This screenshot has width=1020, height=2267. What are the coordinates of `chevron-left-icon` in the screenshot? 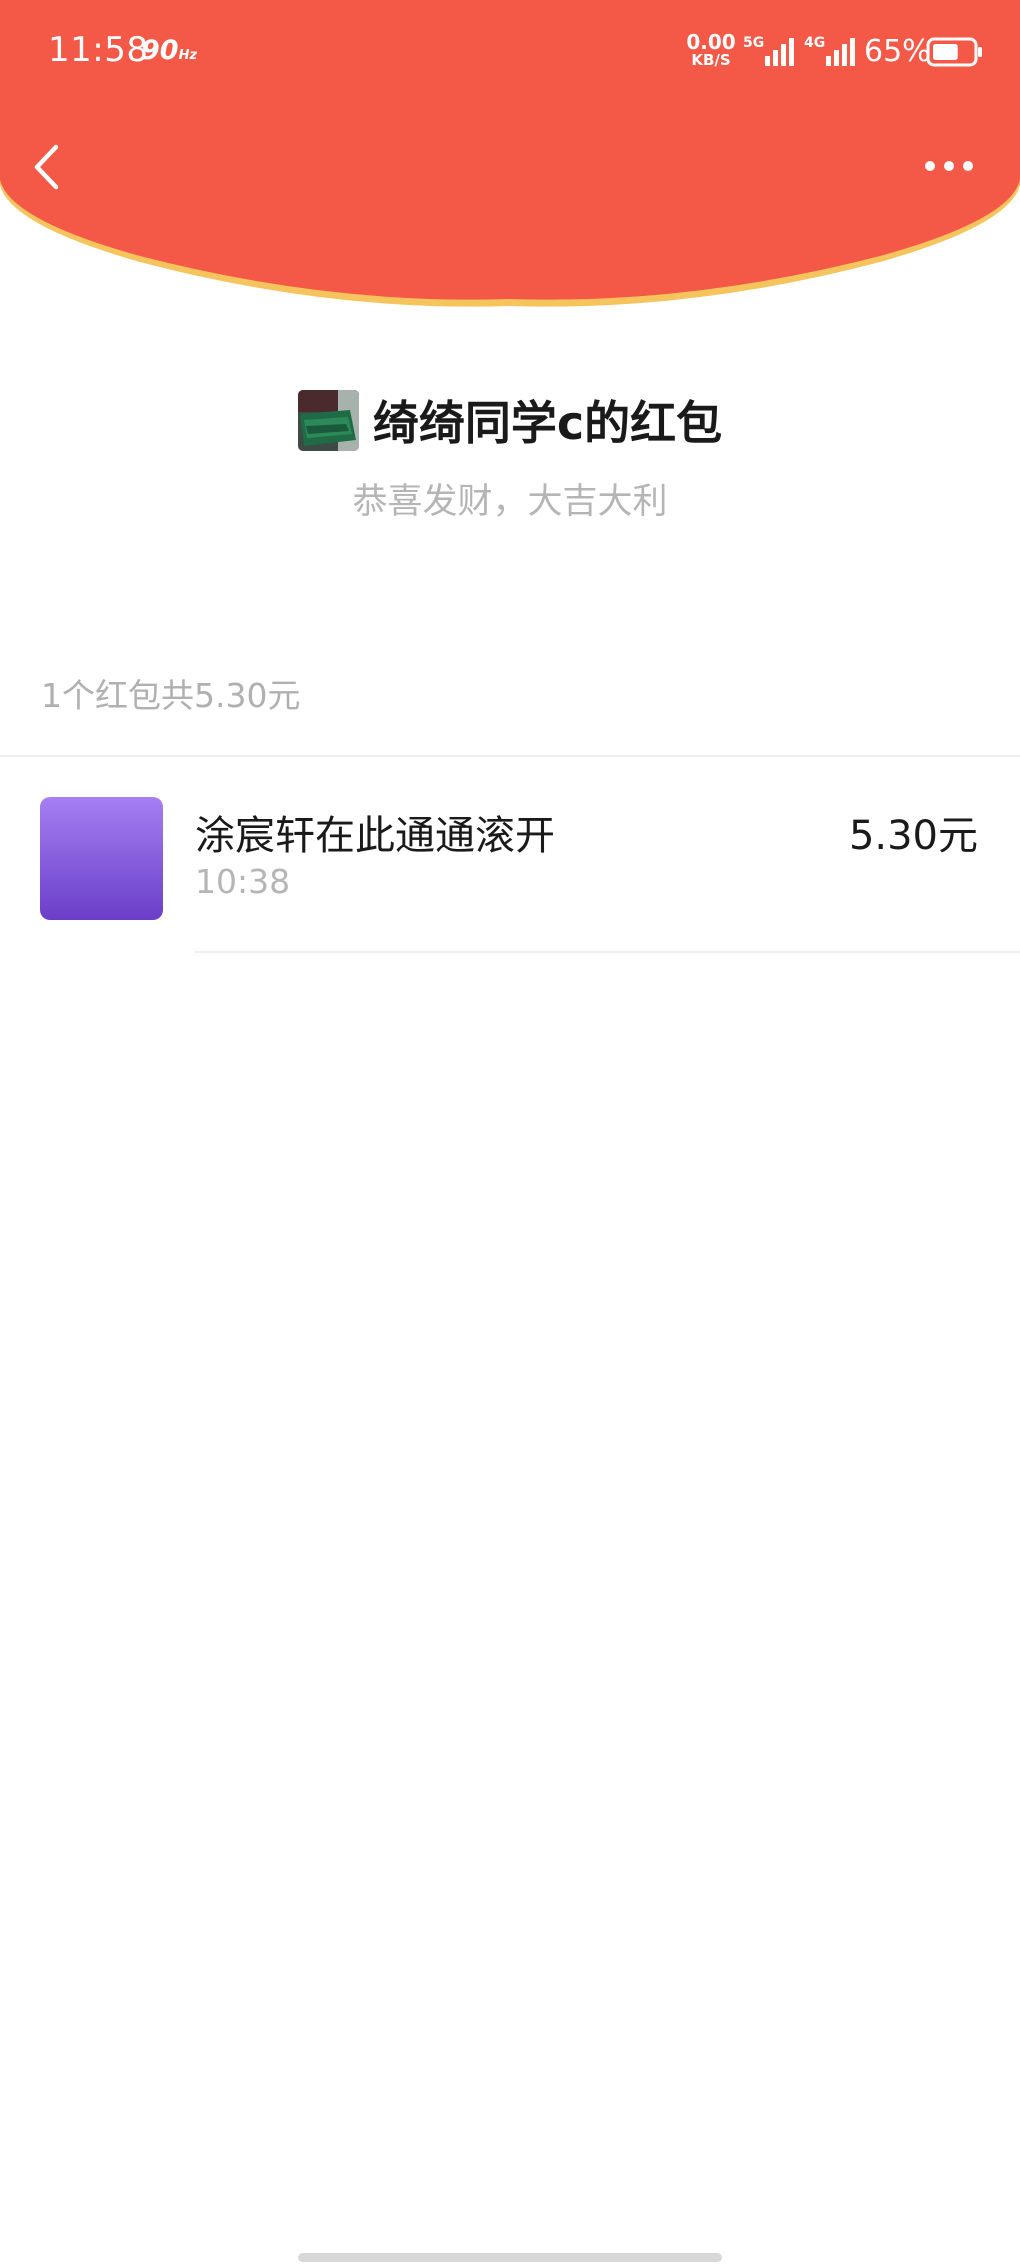 It's located at (46, 167).